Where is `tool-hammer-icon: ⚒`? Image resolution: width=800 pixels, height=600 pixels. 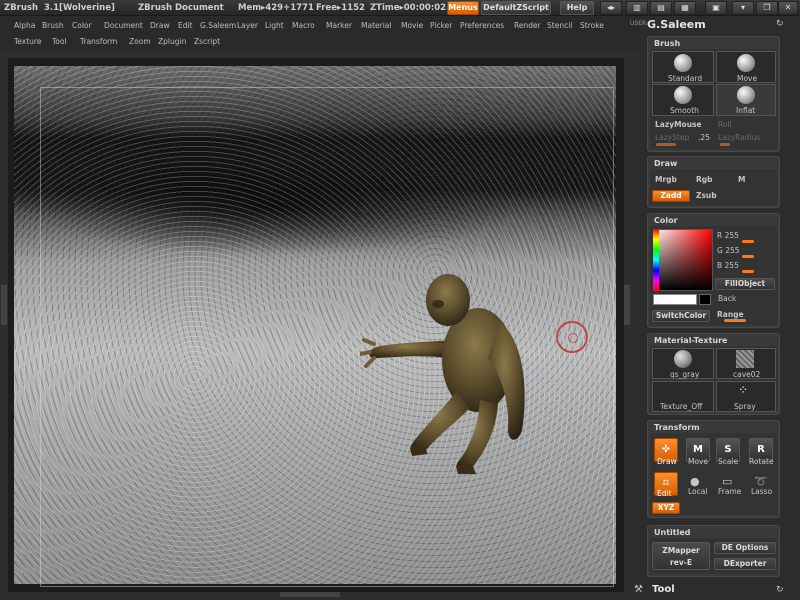
tool-hammer-icon: ⚒ is located at coordinates (638, 589).